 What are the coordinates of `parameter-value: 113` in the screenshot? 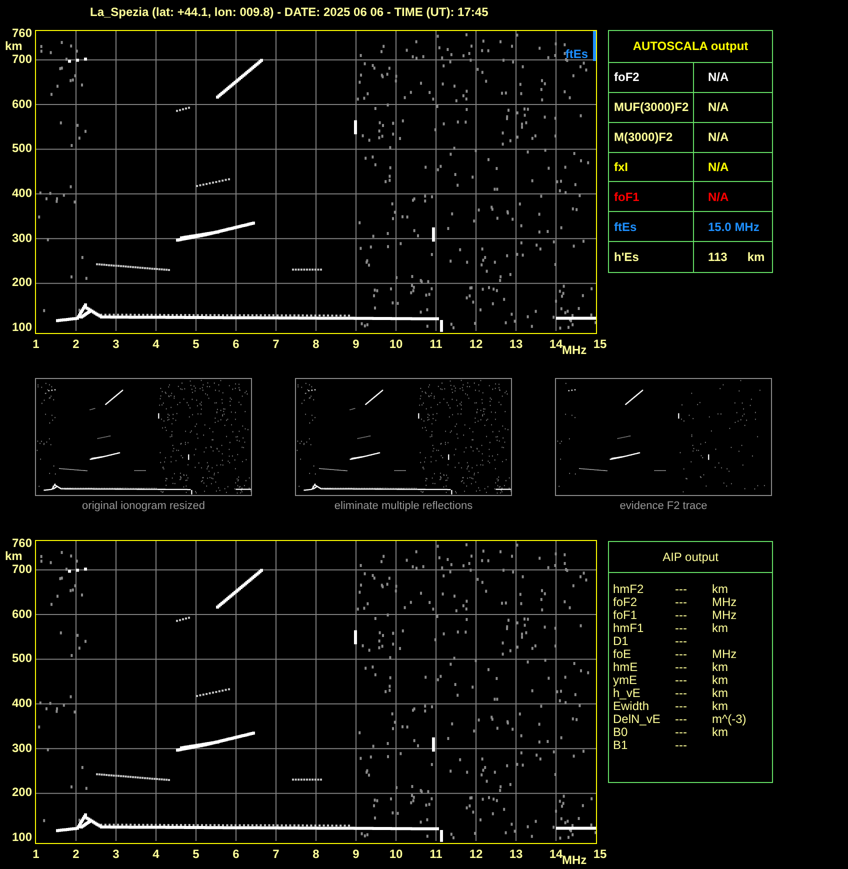 It's located at (718, 257).